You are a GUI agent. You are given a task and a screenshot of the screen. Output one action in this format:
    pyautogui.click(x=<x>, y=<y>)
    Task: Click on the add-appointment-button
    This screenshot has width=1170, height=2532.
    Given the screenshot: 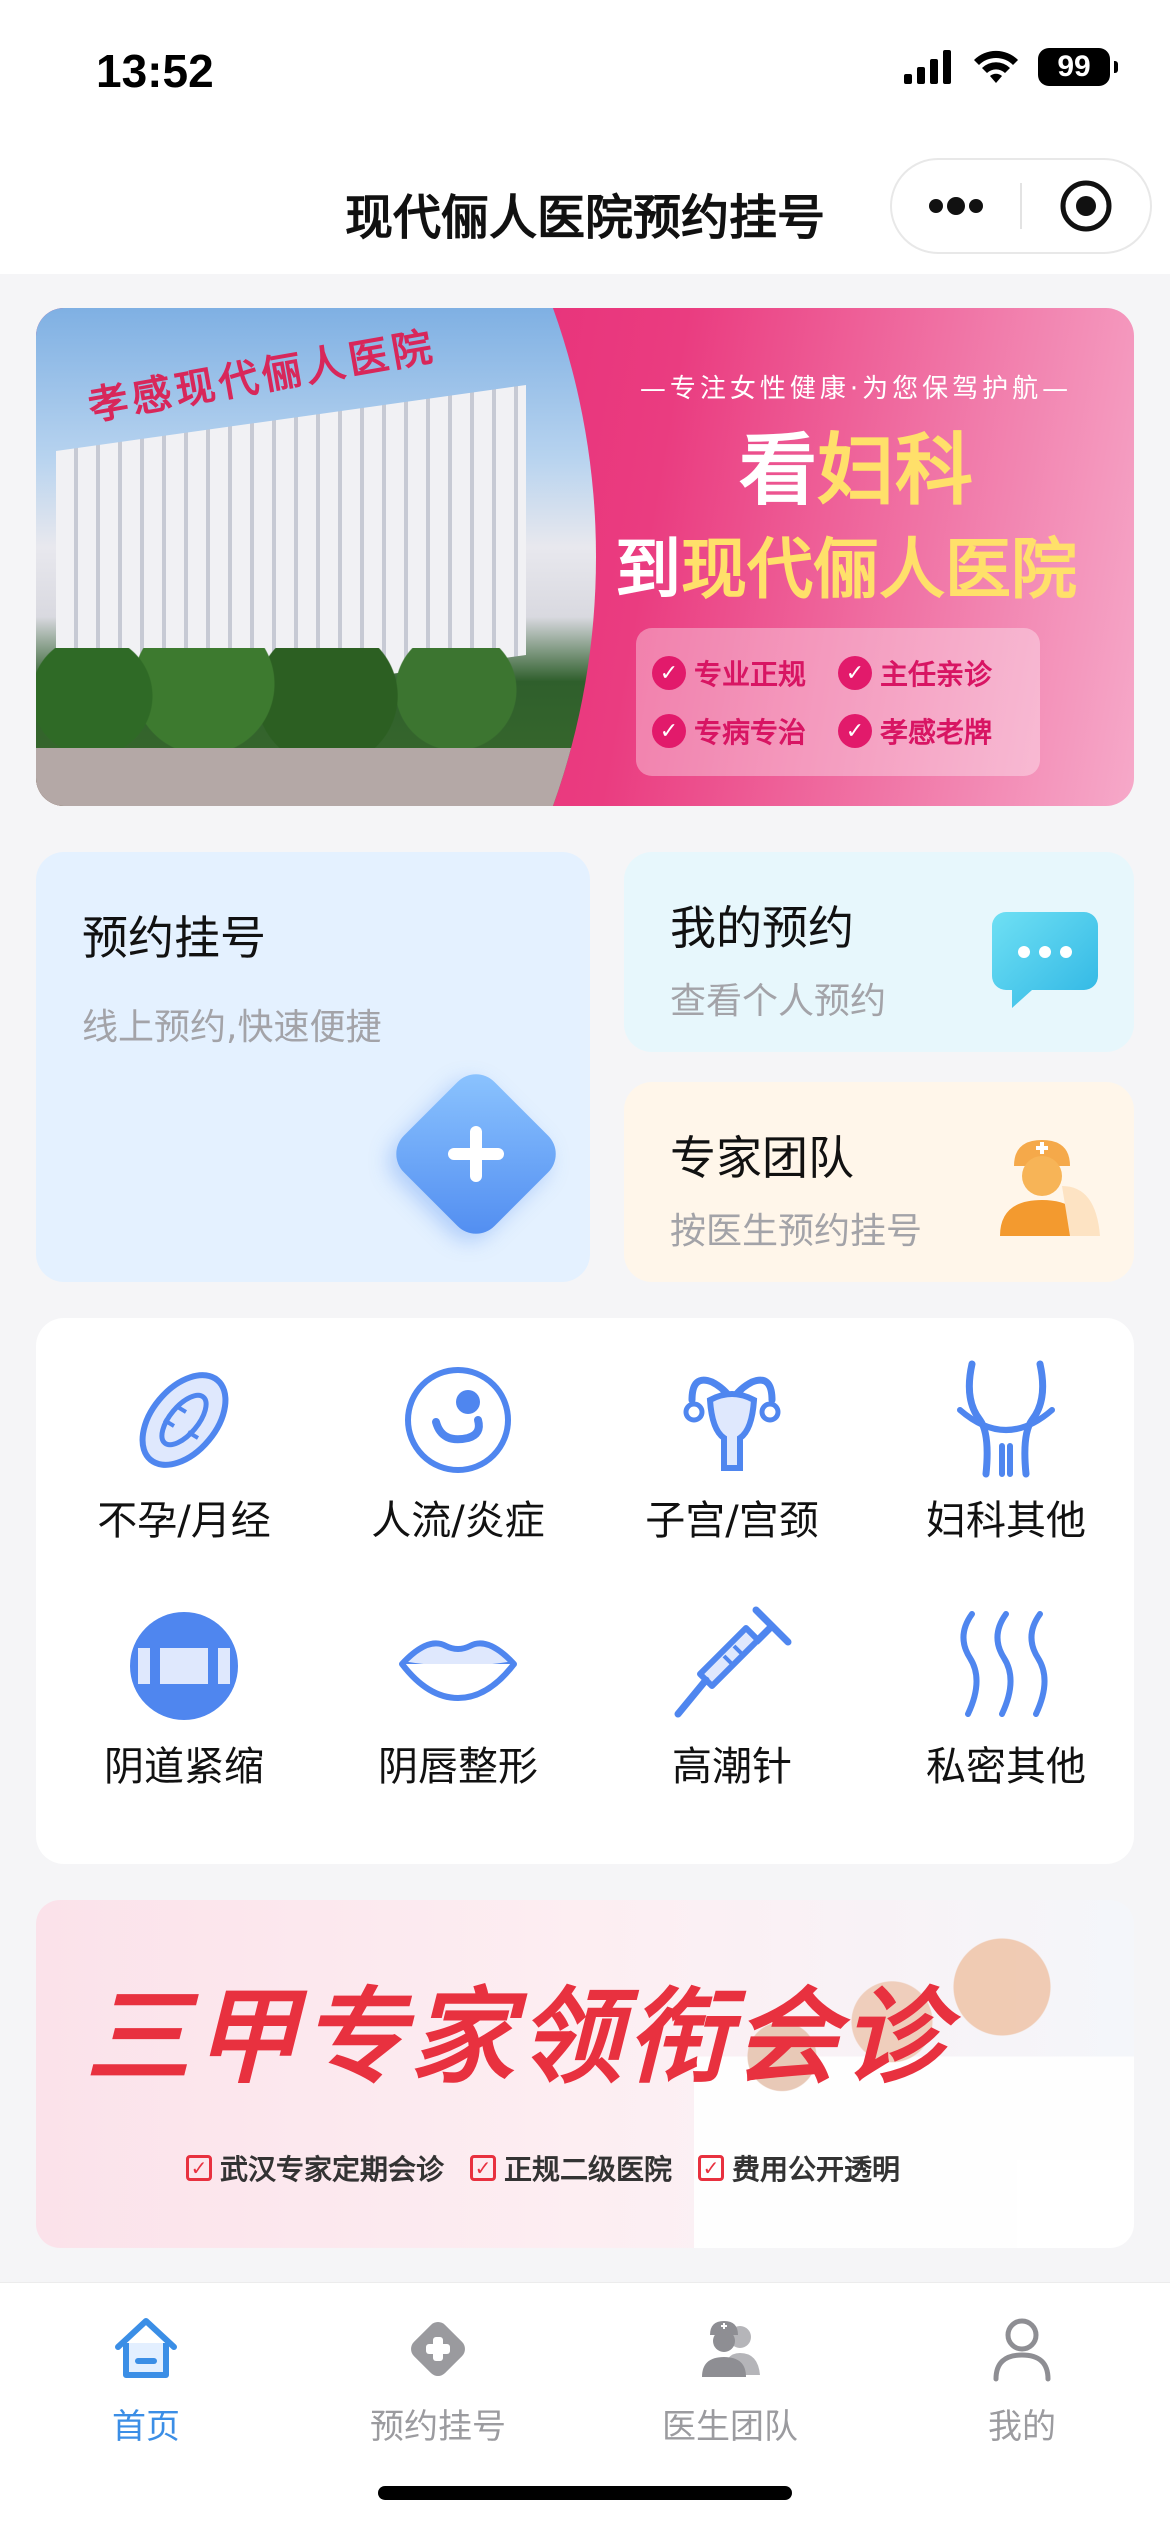 What is the action you would take?
    pyautogui.click(x=476, y=1154)
    